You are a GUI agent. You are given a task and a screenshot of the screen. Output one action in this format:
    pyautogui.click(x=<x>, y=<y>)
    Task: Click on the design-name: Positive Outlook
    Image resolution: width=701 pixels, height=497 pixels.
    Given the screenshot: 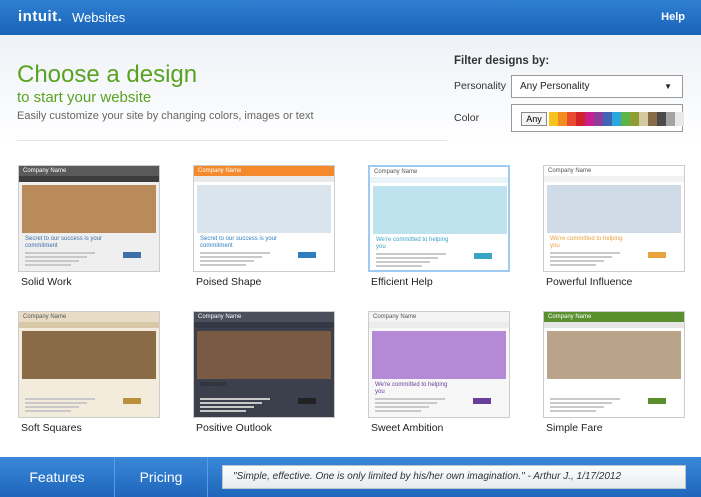 What is the action you would take?
    pyautogui.click(x=234, y=428)
    